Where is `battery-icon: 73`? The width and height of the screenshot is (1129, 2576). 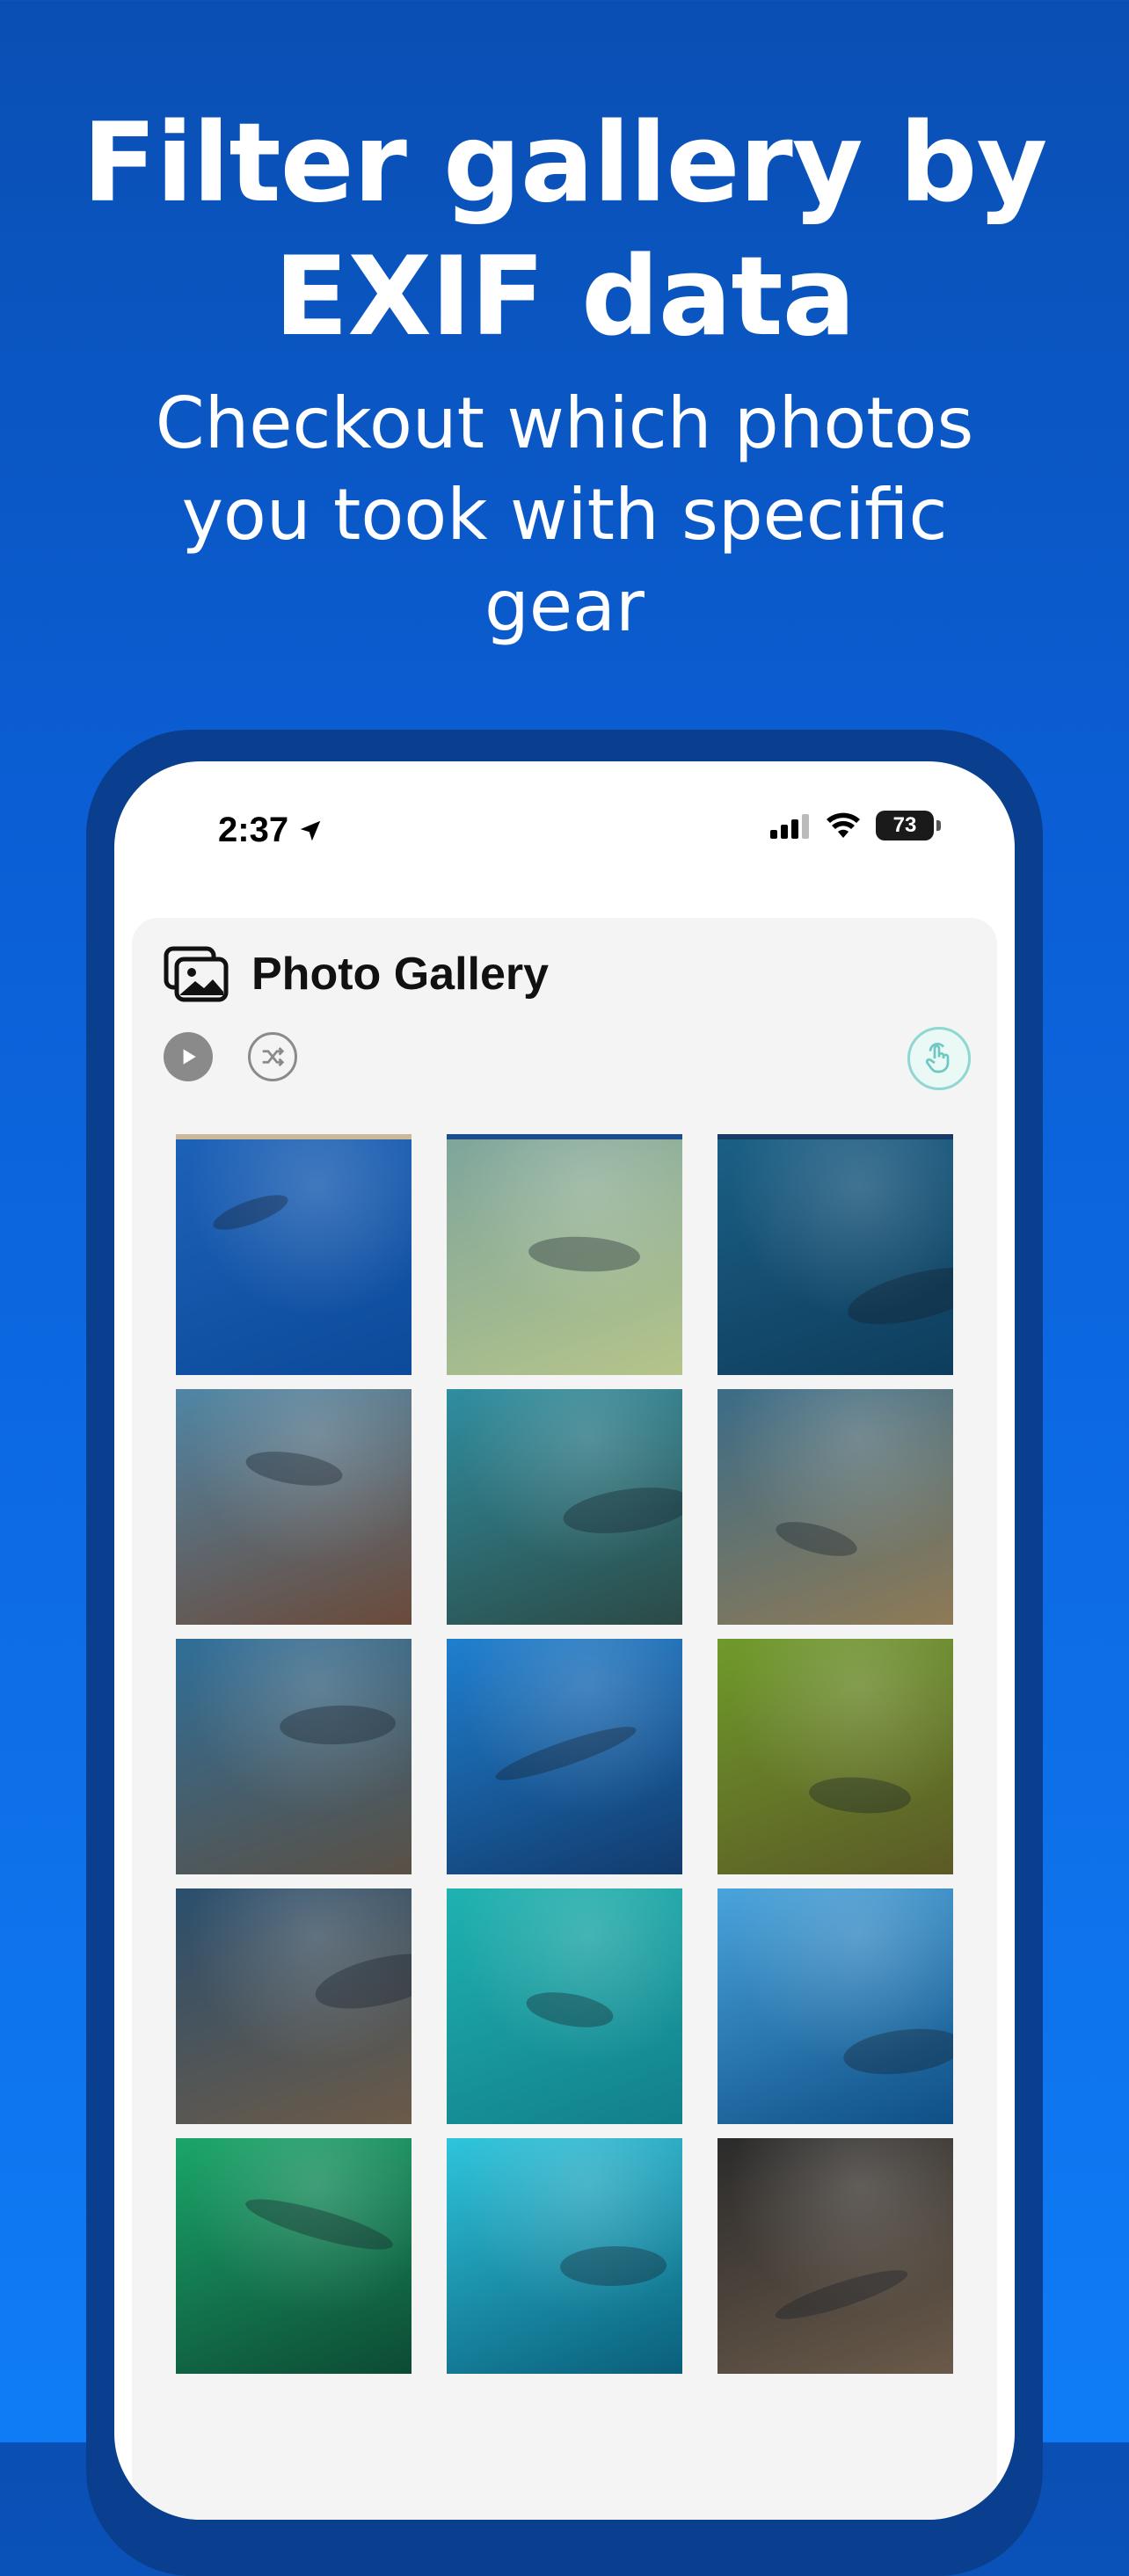
battery-icon: 73 is located at coordinates (908, 825).